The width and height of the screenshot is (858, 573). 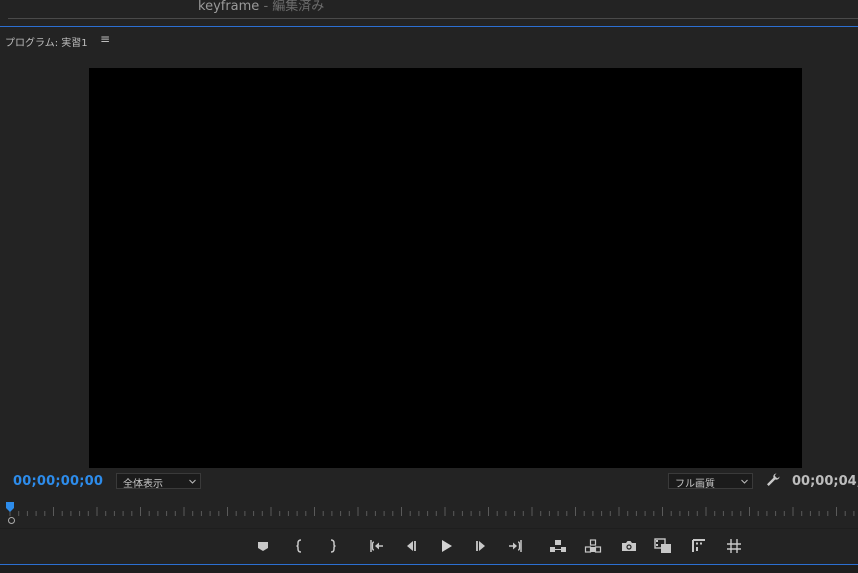 I want to click on current-timecode: 00;00;00;00, so click(x=58, y=481).